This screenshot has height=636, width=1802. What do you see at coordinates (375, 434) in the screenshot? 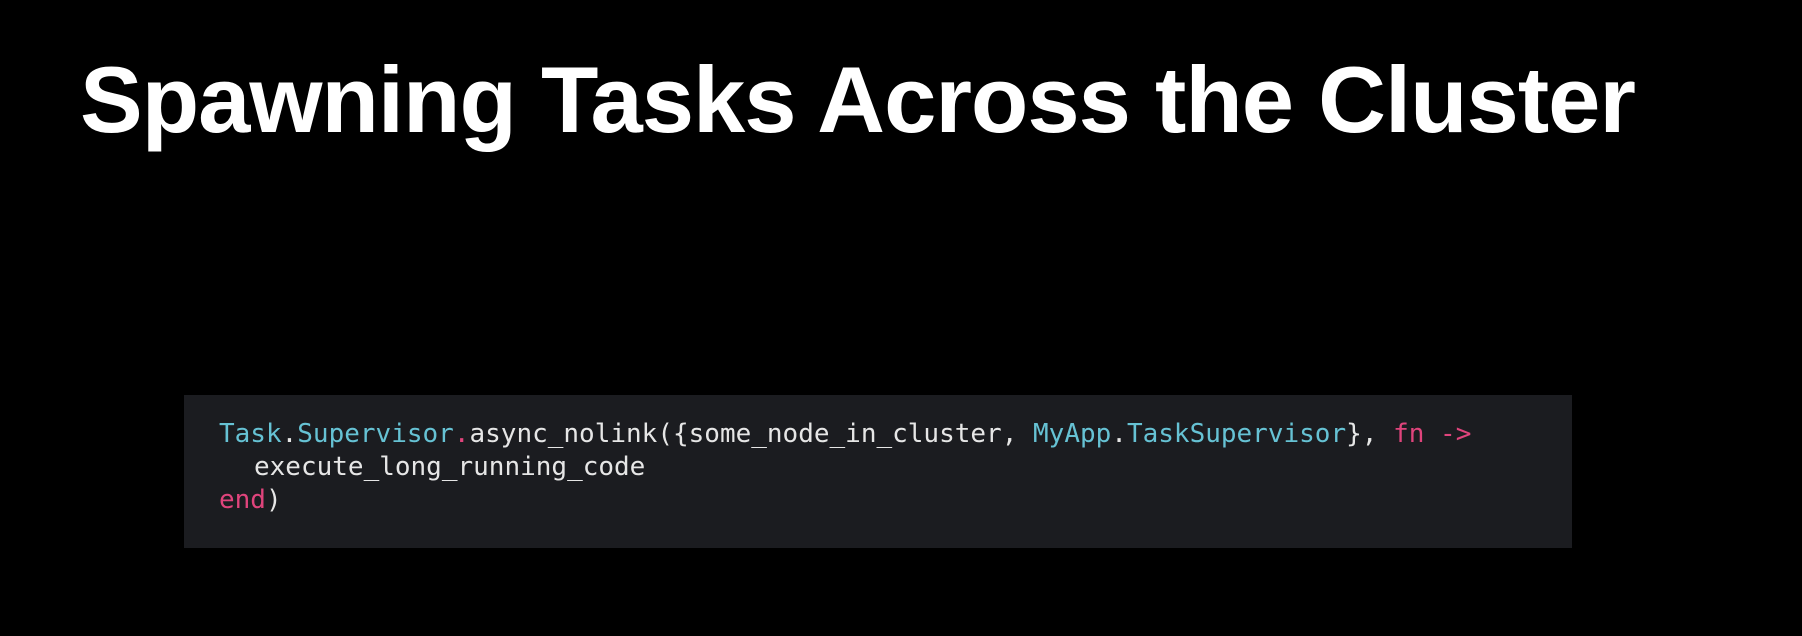
I see `code-token-module: Supervisor` at bounding box center [375, 434].